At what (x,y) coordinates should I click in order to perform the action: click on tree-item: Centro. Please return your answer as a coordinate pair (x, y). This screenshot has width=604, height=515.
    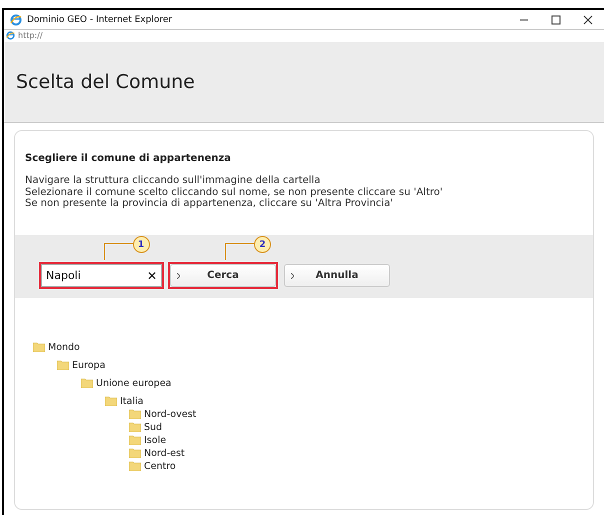
    Looking at the image, I should click on (160, 466).